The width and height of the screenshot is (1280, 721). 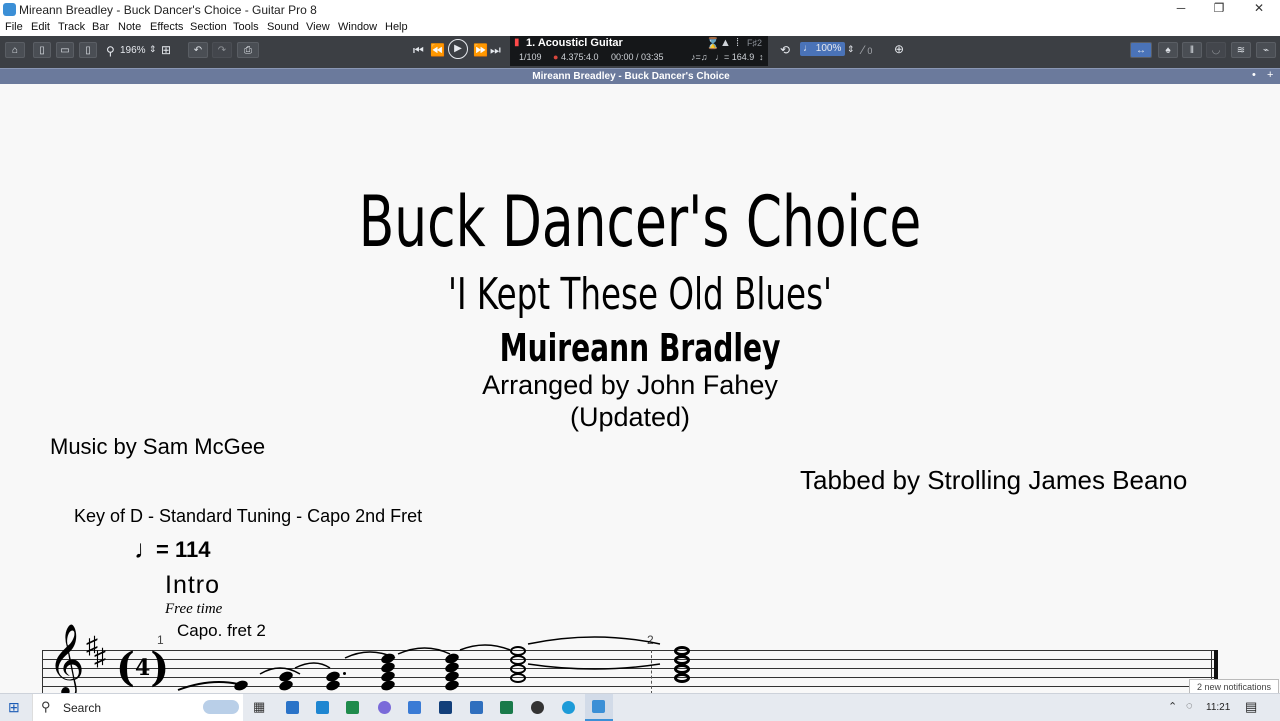 I want to click on time-signature-top: 4, so click(x=142, y=668).